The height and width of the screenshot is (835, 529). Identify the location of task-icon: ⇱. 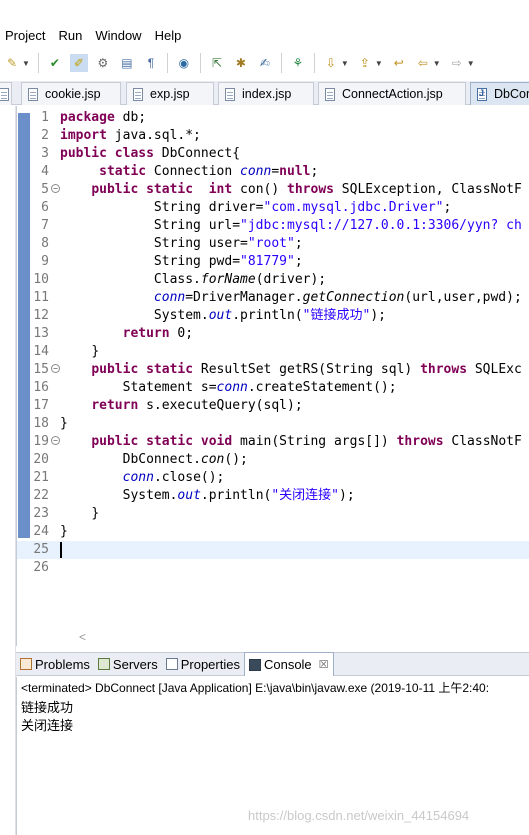
(217, 63).